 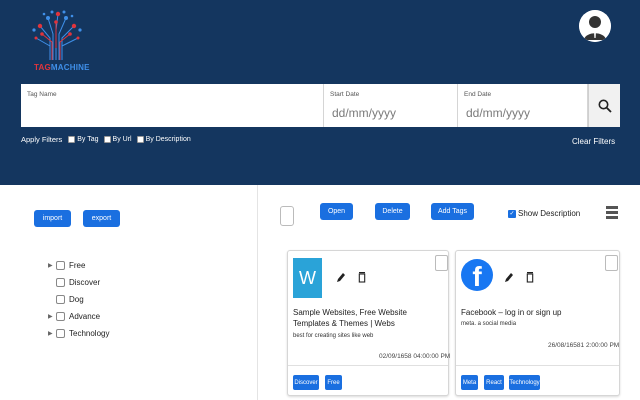 I want to click on user-avatar-icon, so click(x=595, y=26).